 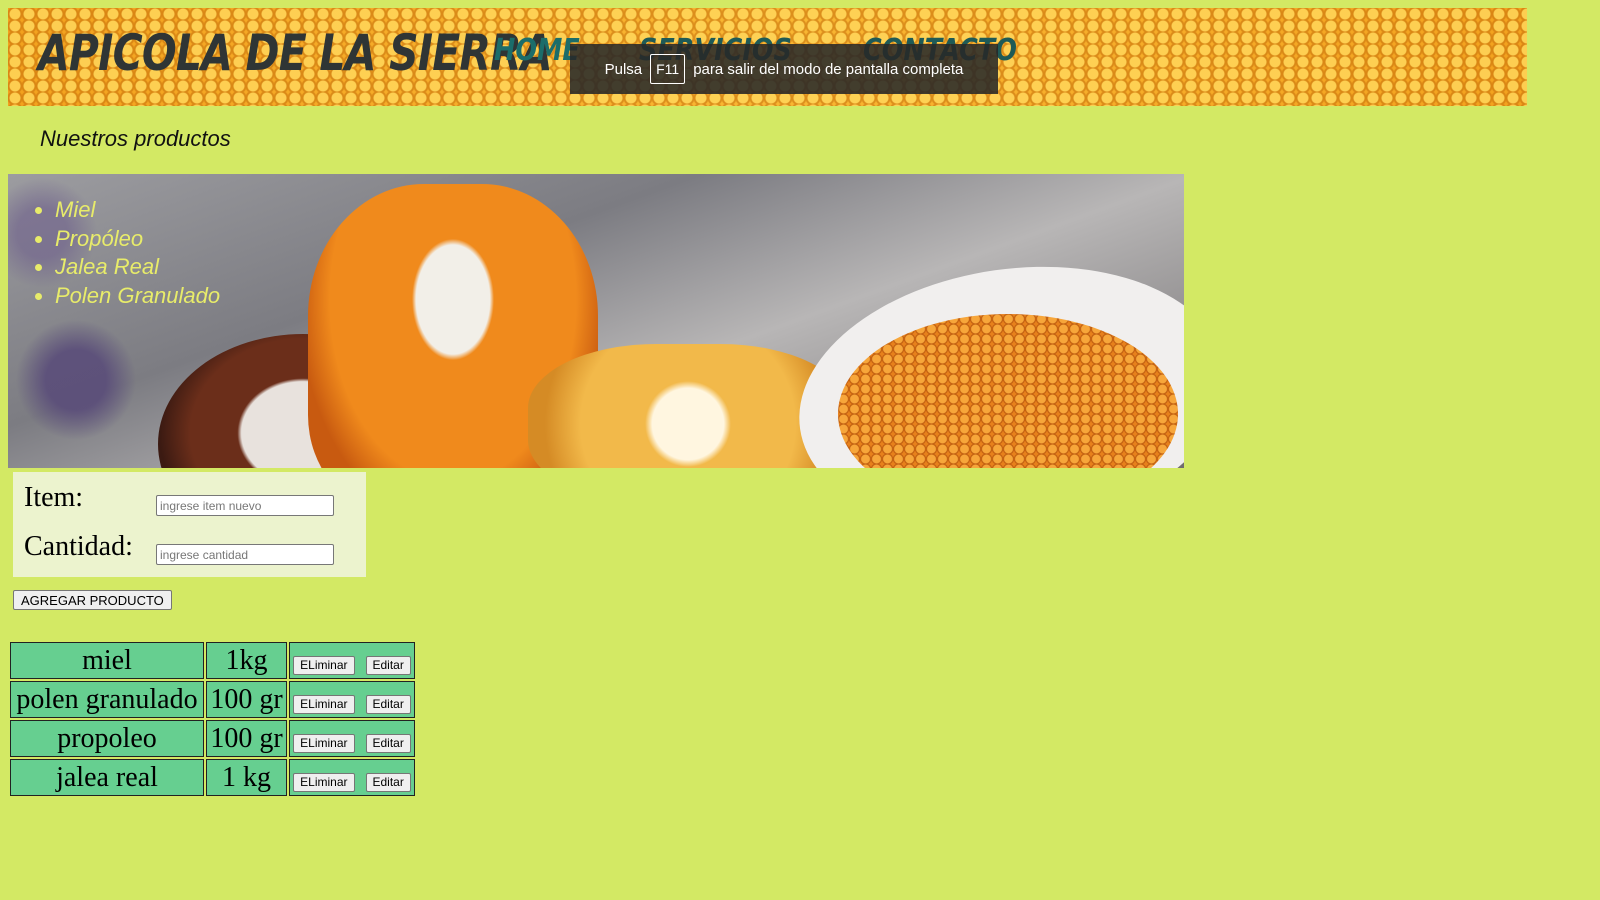 I want to click on item-cell: propoleo, so click(x=107, y=738).